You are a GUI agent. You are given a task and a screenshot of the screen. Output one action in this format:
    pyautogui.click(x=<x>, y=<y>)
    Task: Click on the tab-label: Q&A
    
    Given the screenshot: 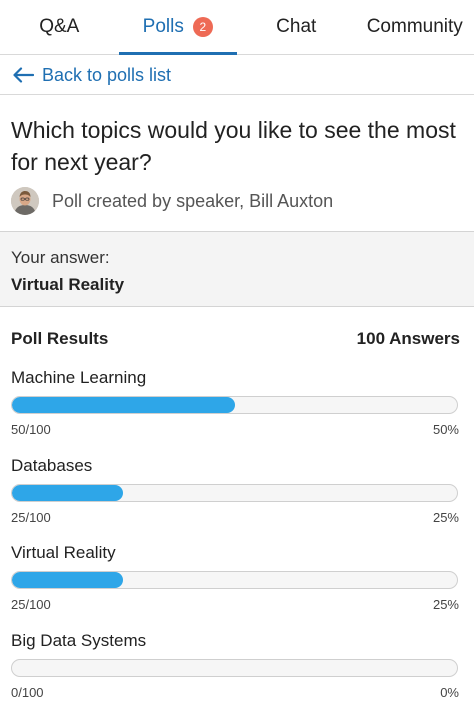 What is the action you would take?
    pyautogui.click(x=59, y=26)
    